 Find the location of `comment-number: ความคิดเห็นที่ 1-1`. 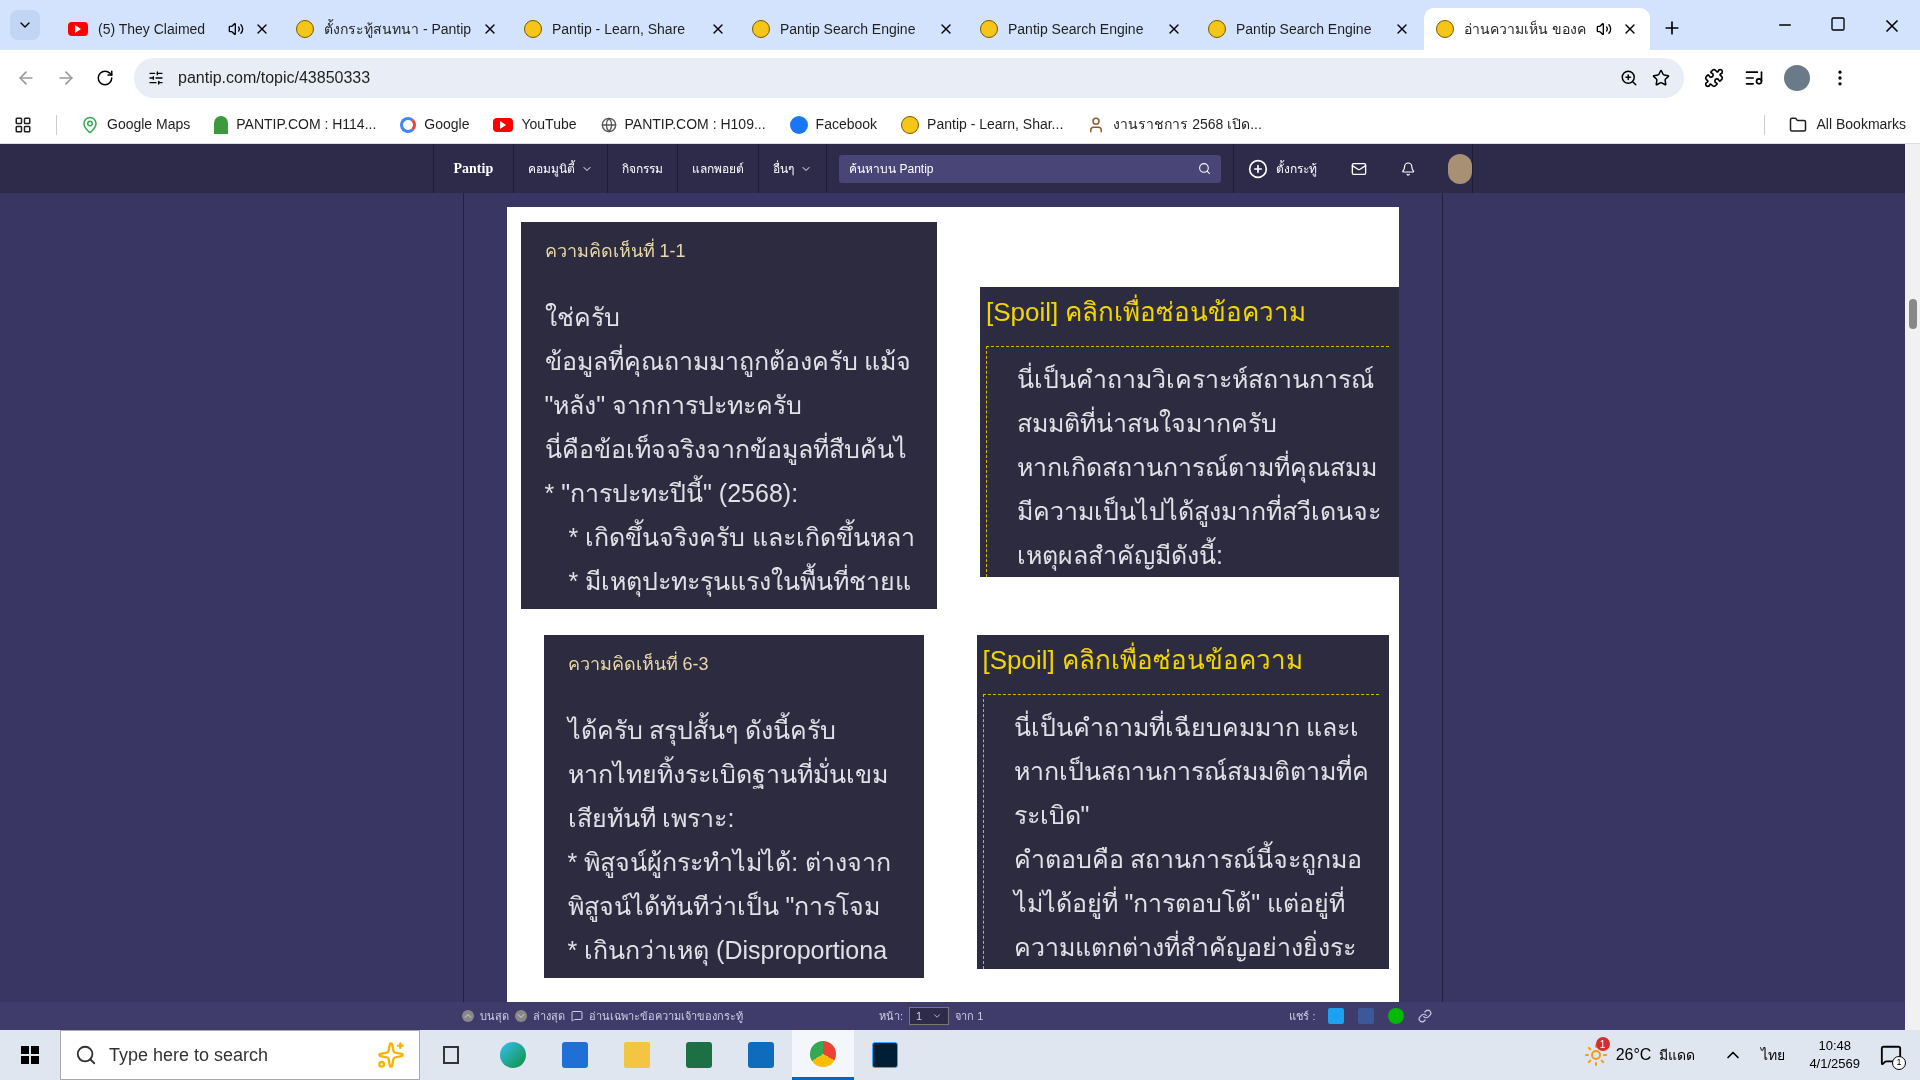

comment-number: ความคิดเห็นที่ 1-1 is located at coordinates (728, 251).